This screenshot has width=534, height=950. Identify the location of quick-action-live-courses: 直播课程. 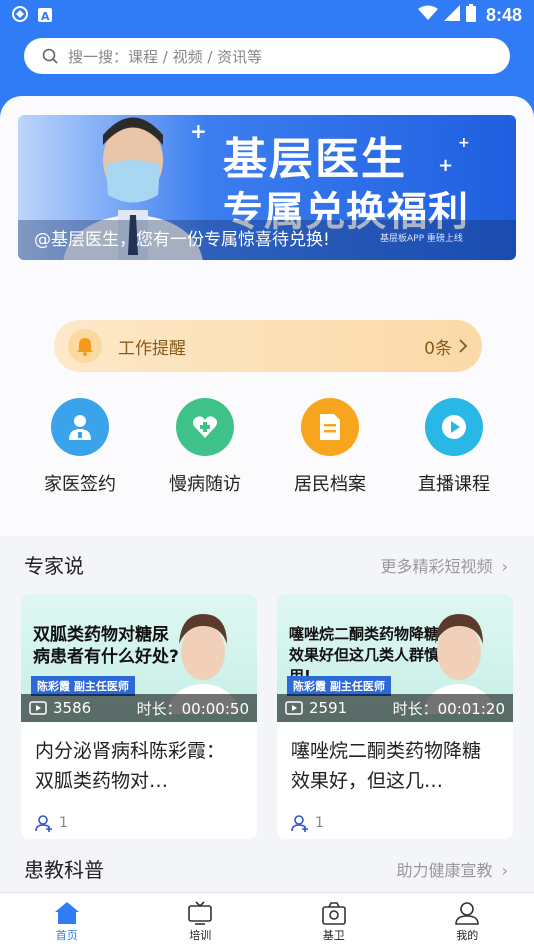
(454, 447).